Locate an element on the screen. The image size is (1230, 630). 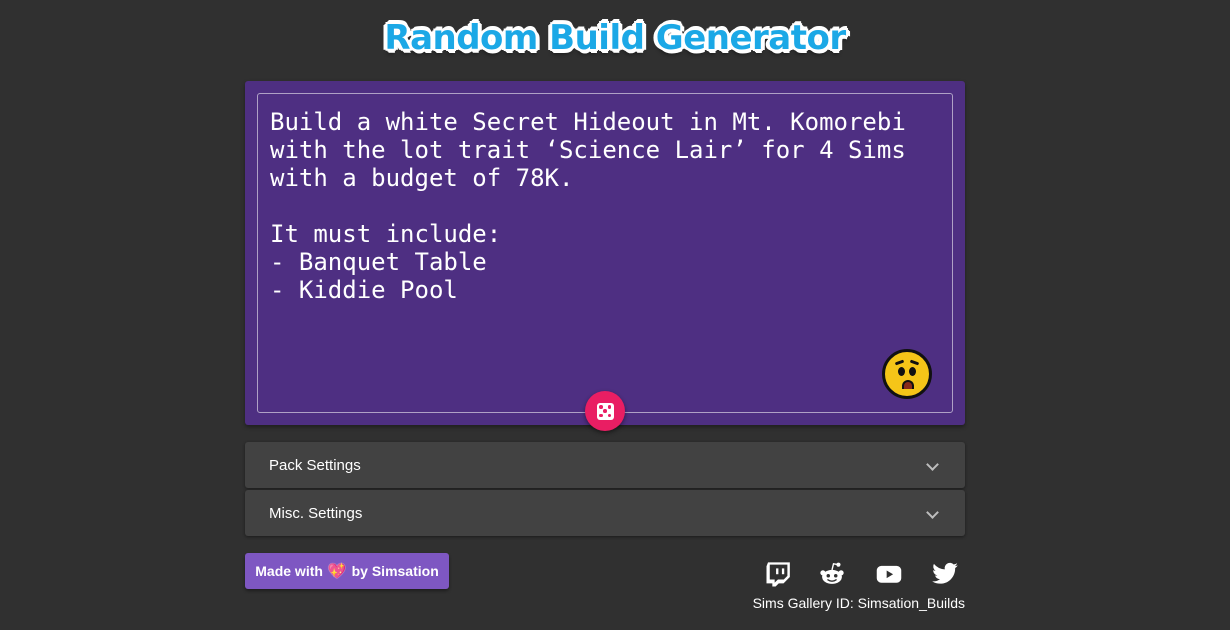
misc-settings-label: Misc. Settings is located at coordinates (316, 513).